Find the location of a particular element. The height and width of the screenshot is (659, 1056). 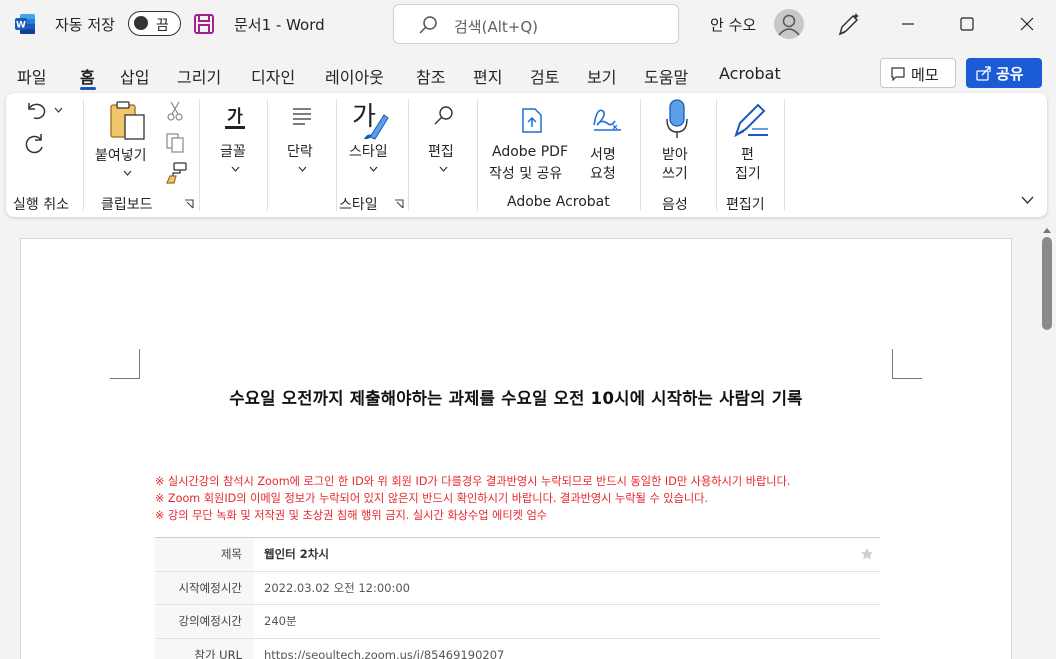

font-label: 글꼴 is located at coordinates (233, 151).